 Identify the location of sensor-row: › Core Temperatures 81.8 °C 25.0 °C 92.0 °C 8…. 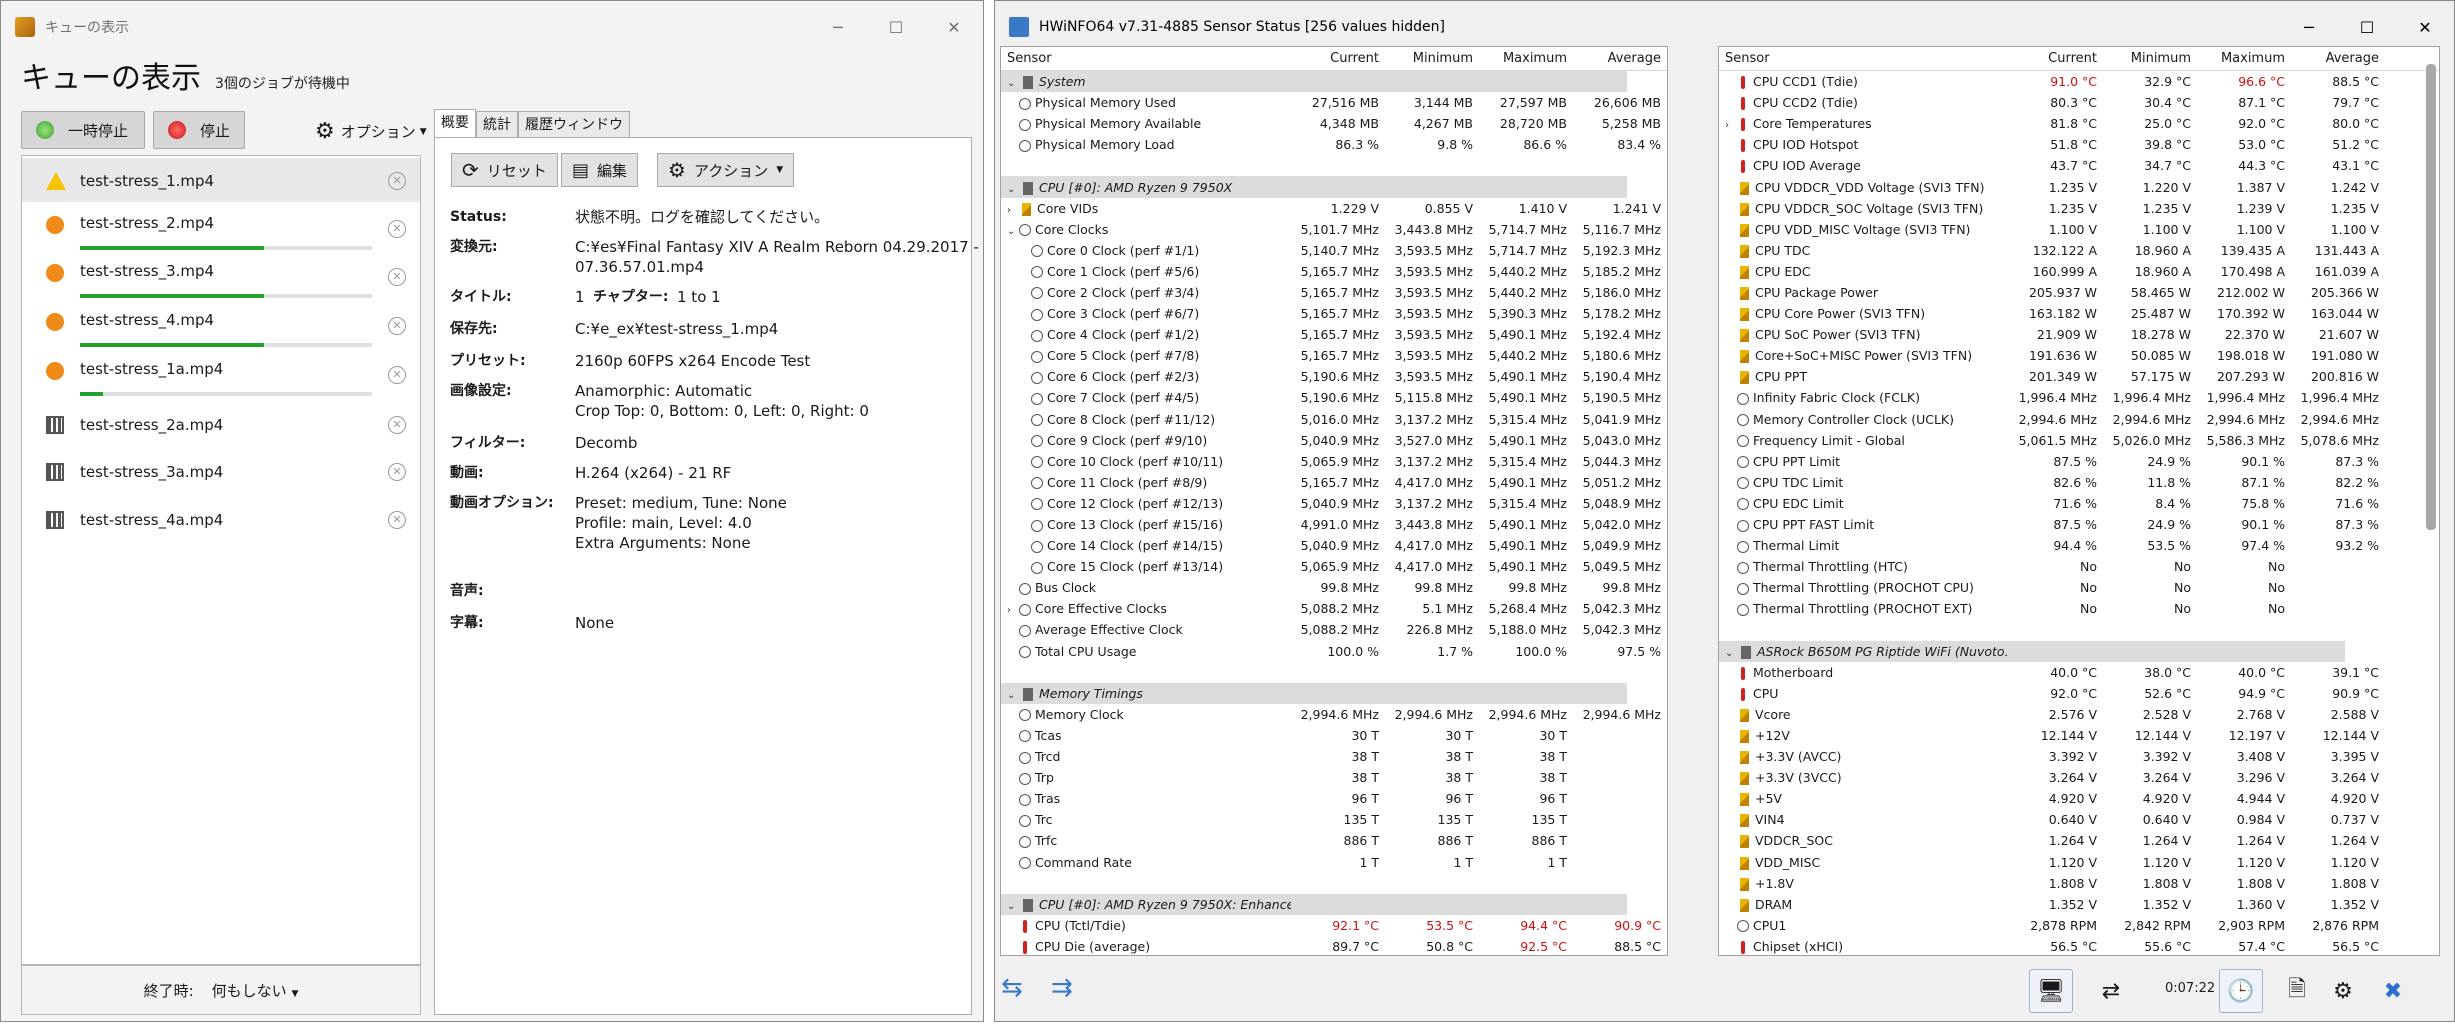
(2079, 123).